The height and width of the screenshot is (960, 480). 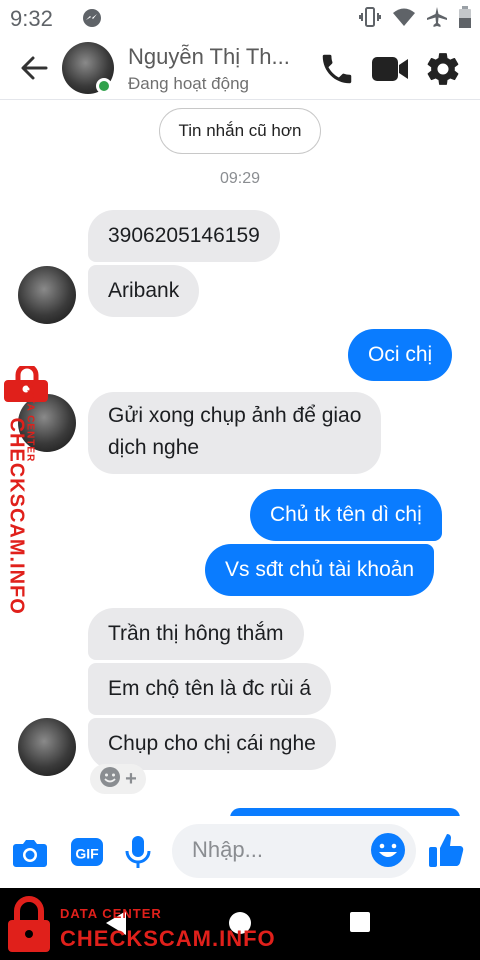 What do you see at coordinates (144, 291) in the screenshot?
I see `message-bubble-incoming: Aribank` at bounding box center [144, 291].